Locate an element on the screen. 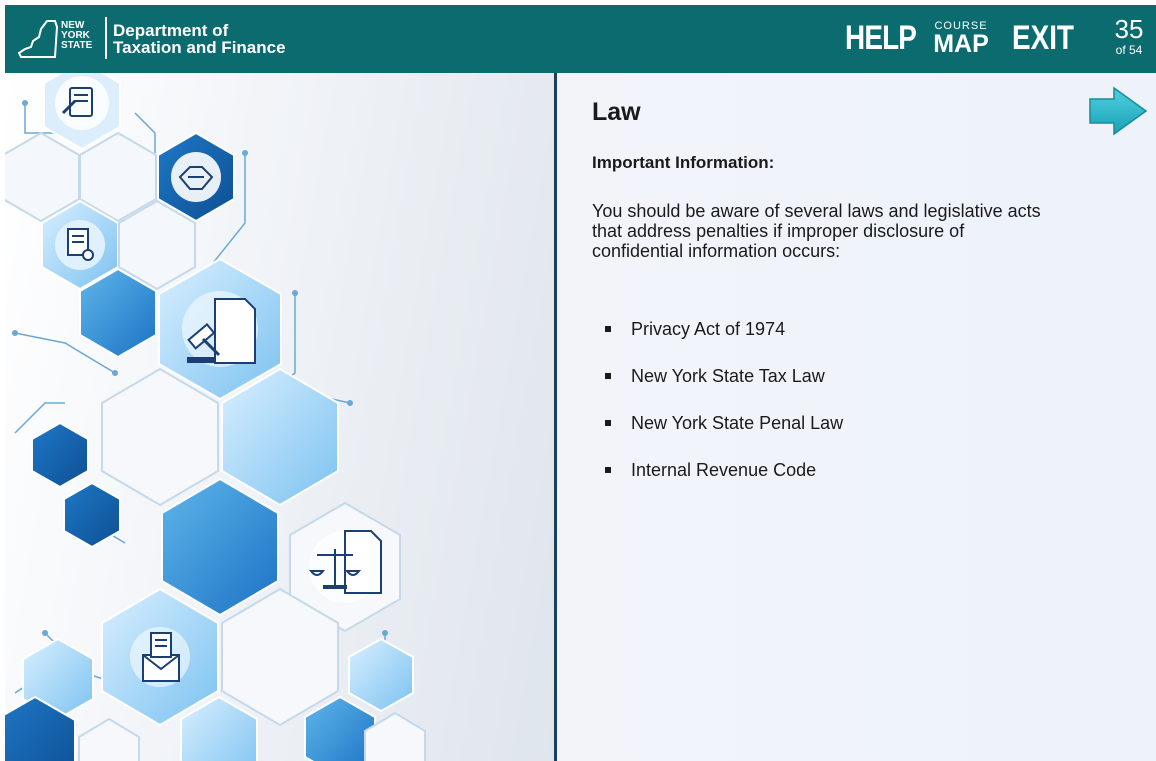 This screenshot has width=1156, height=761. mail-icon is located at coordinates (160, 657).